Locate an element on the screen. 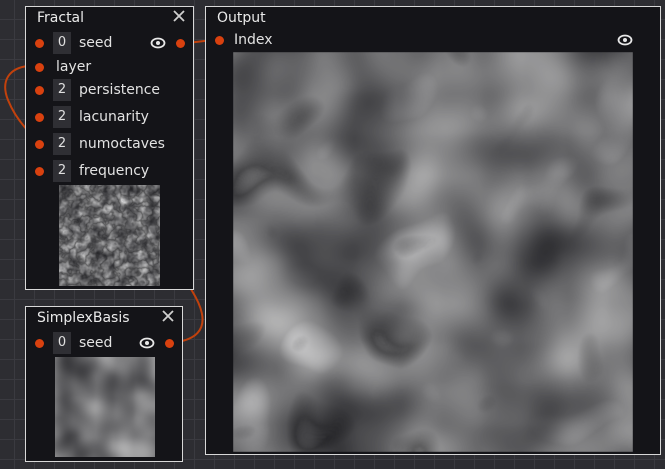  input-row-persistence: 2 persistence is located at coordinates (109, 90).